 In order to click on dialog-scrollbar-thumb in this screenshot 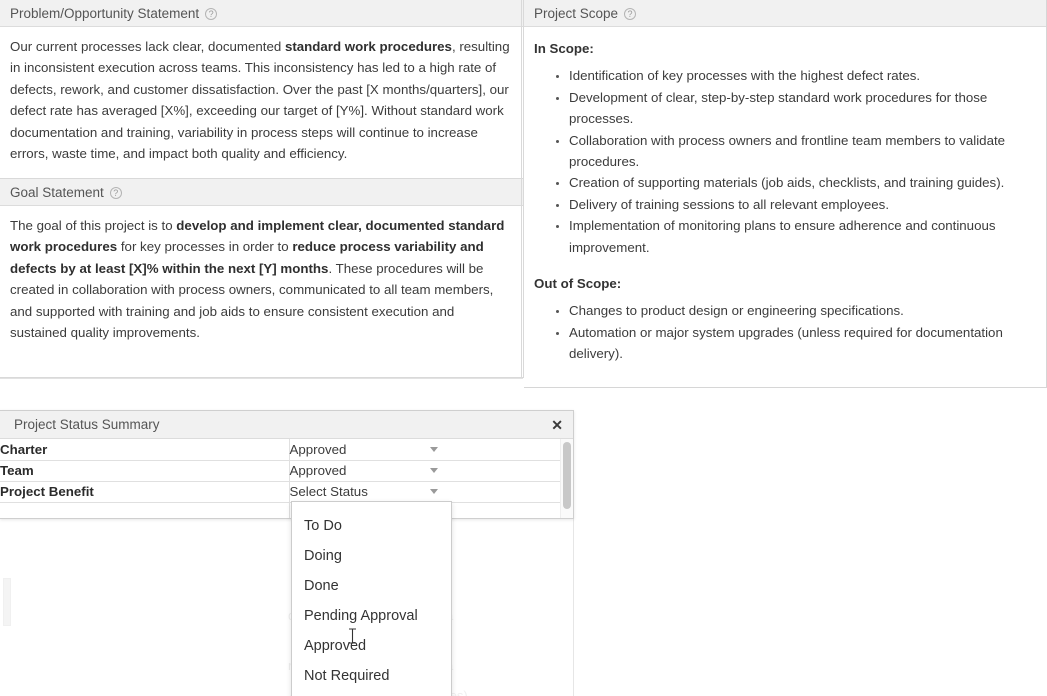, I will do `click(567, 475)`.